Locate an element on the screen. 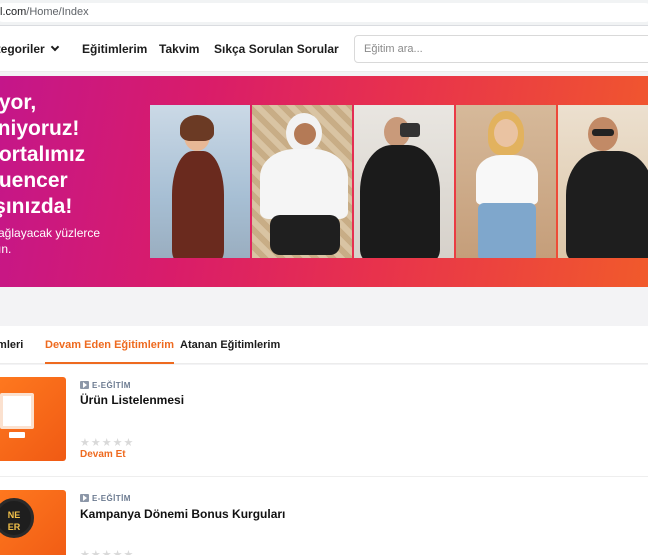 The width and height of the screenshot is (648, 555). camera-shape is located at coordinates (410, 130).